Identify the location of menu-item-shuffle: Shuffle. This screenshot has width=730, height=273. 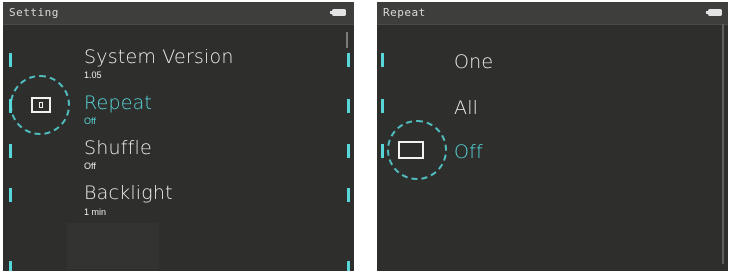
(118, 148).